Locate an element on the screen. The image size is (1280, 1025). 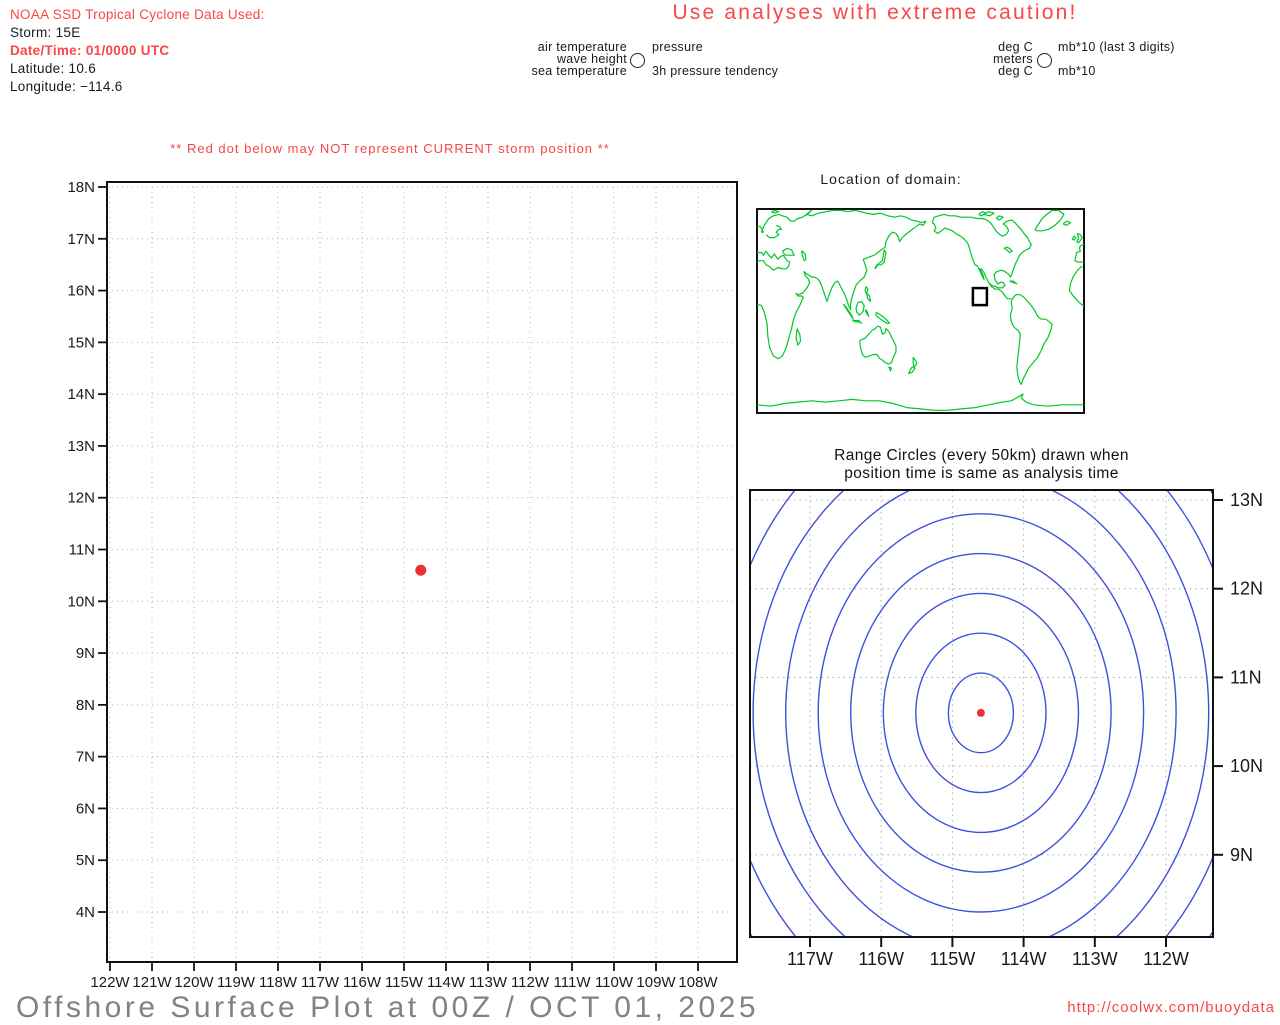
range-plot-lat-tick-label: 12N is located at coordinates (1246, 589).